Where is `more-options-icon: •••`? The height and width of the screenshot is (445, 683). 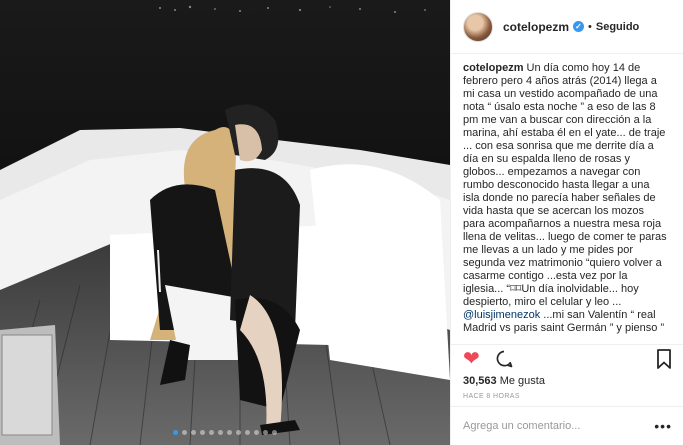
more-options-icon: ••• is located at coordinates (663, 426).